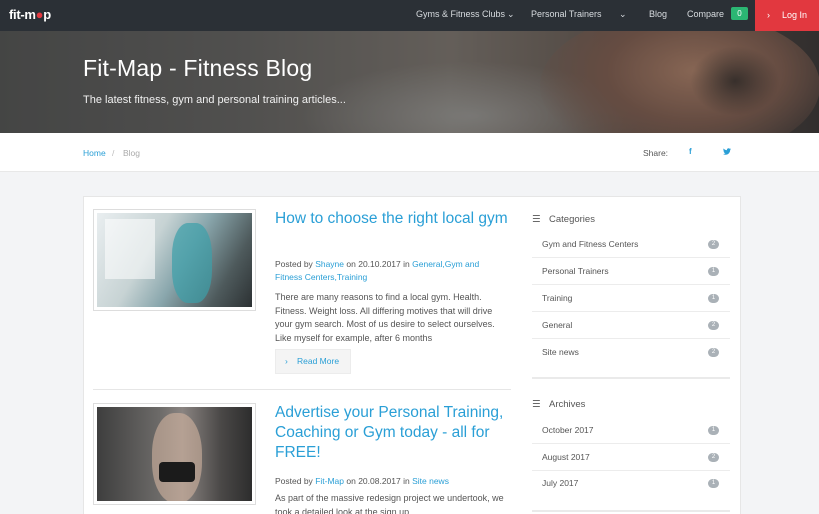  Describe the element at coordinates (727, 152) in the screenshot. I see `twitter-icon` at that location.